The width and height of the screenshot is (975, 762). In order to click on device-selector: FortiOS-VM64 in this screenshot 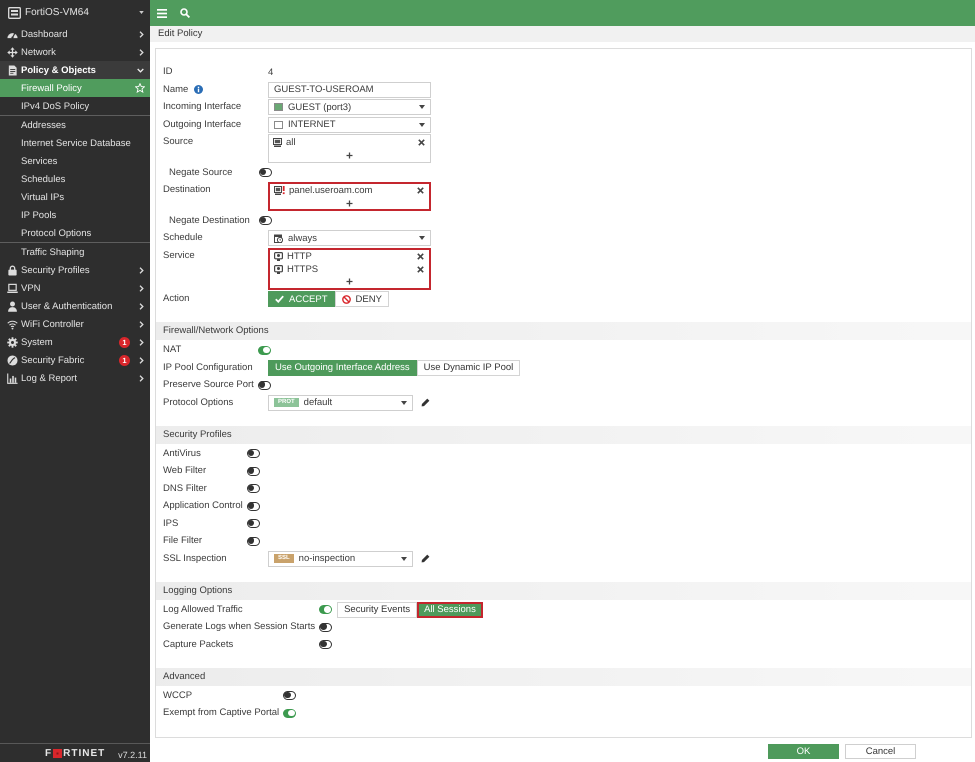, I will do `click(75, 12)`.